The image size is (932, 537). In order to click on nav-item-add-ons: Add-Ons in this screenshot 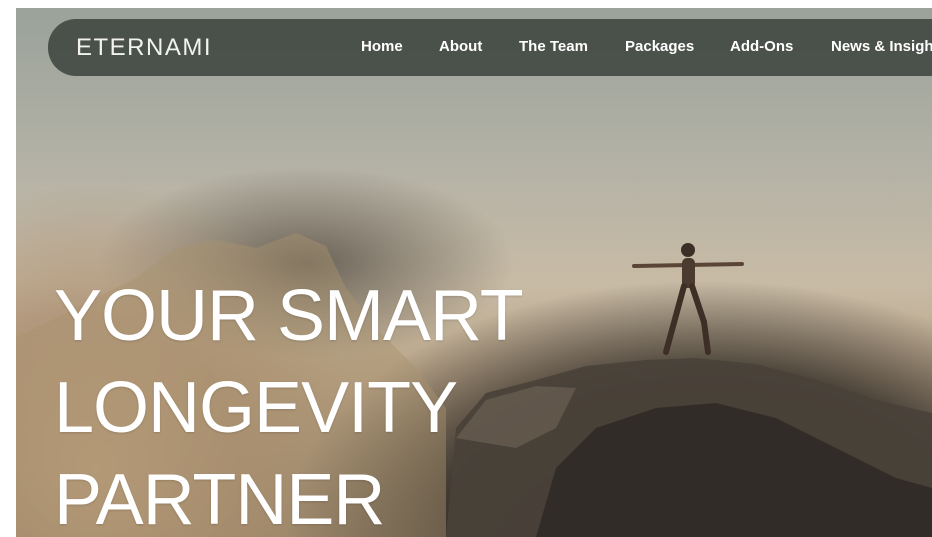, I will do `click(761, 46)`.